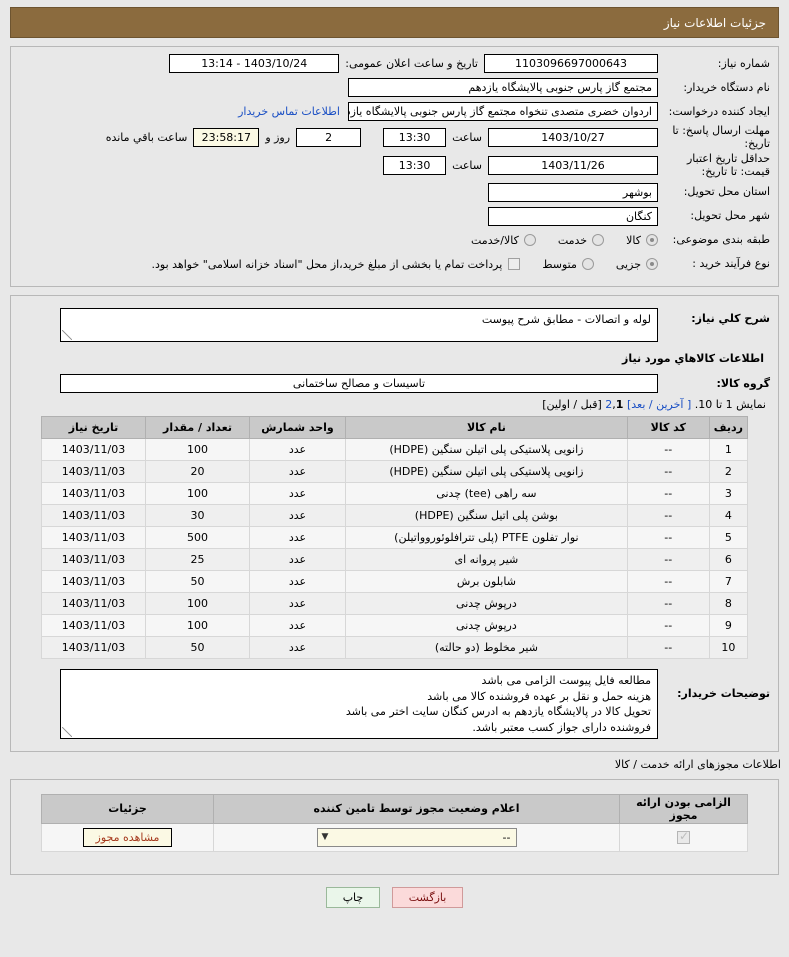 This screenshot has height=957, width=789. Describe the element at coordinates (728, 493) in the screenshot. I see `goods-cell-radif: 3` at that location.